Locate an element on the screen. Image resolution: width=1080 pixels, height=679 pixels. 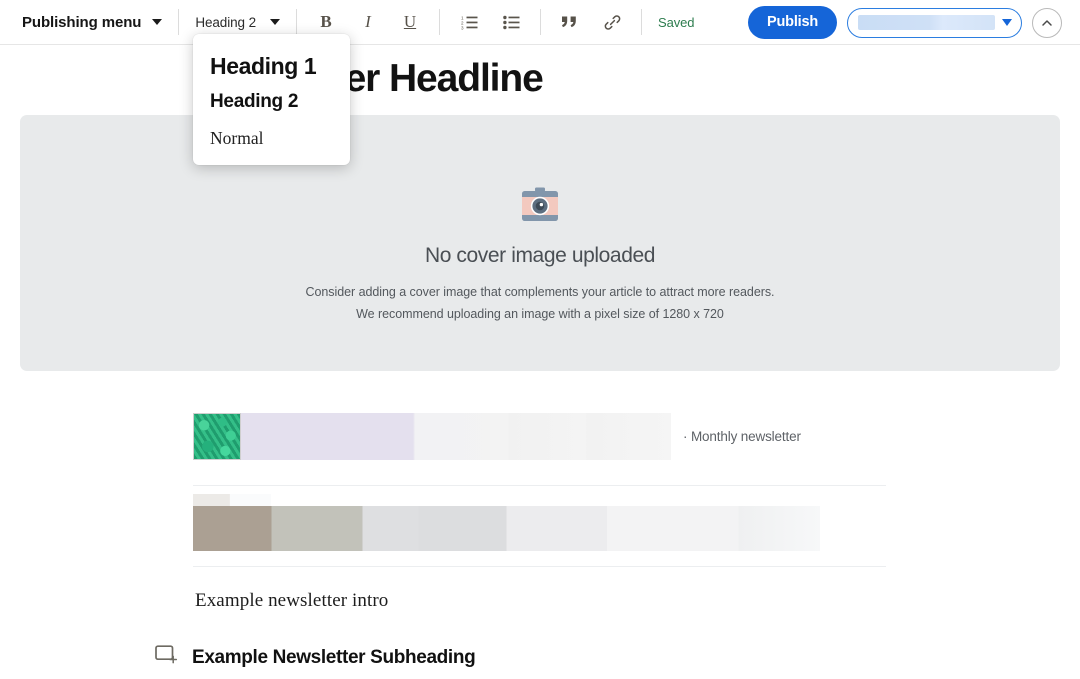
camera-icon is located at coordinates (540, 208).